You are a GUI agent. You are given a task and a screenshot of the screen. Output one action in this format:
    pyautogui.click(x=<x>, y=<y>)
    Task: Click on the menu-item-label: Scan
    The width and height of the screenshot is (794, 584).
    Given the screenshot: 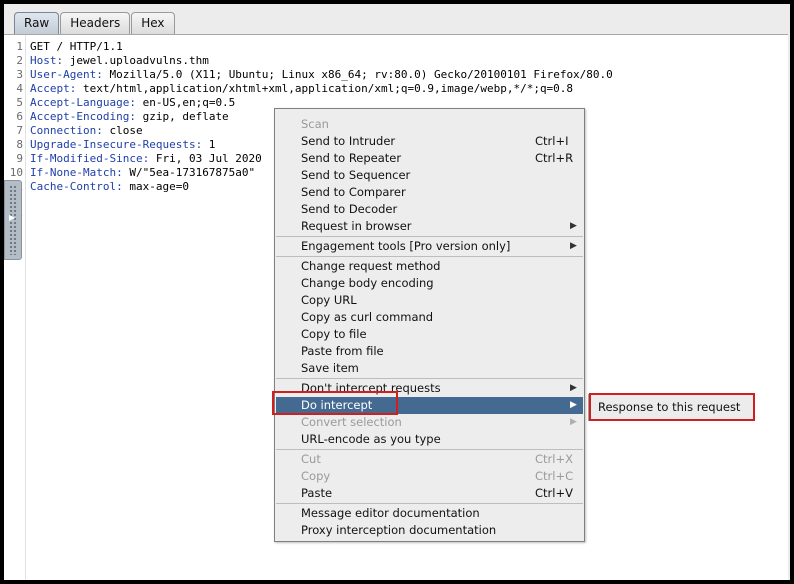 What is the action you would take?
    pyautogui.click(x=315, y=124)
    